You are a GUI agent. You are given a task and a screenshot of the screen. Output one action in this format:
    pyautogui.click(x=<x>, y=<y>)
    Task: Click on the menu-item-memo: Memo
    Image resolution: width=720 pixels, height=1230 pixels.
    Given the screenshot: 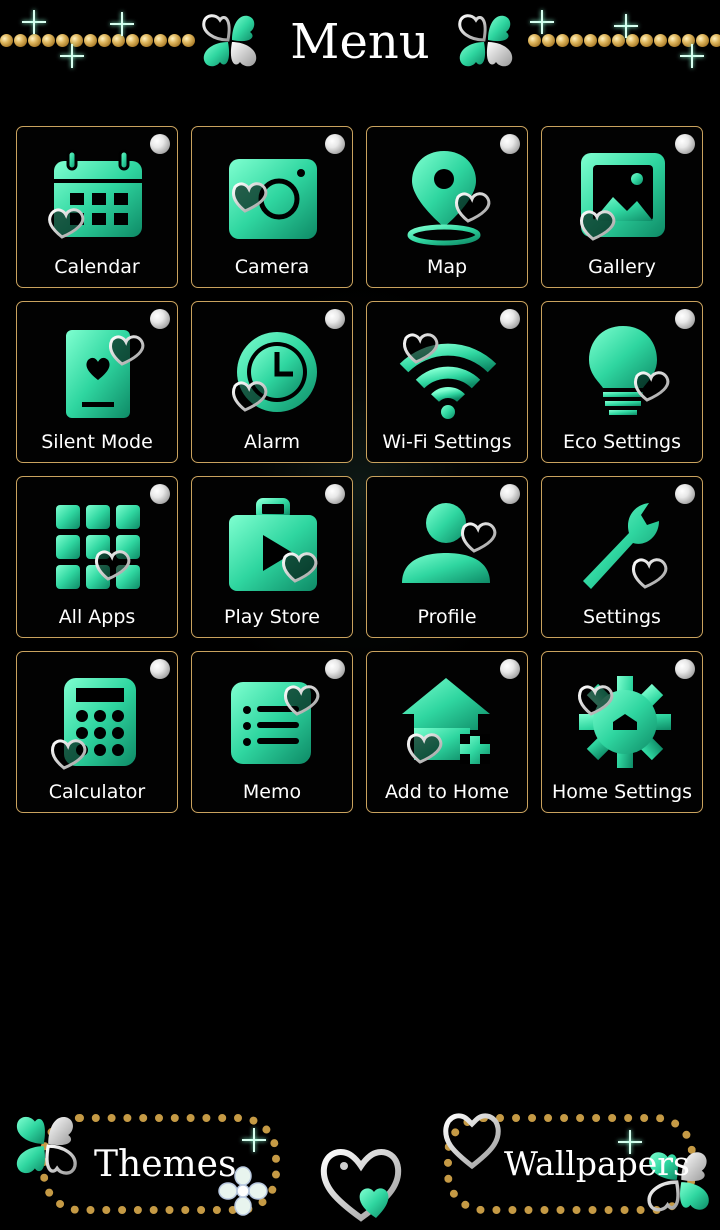 What is the action you would take?
    pyautogui.click(x=272, y=732)
    